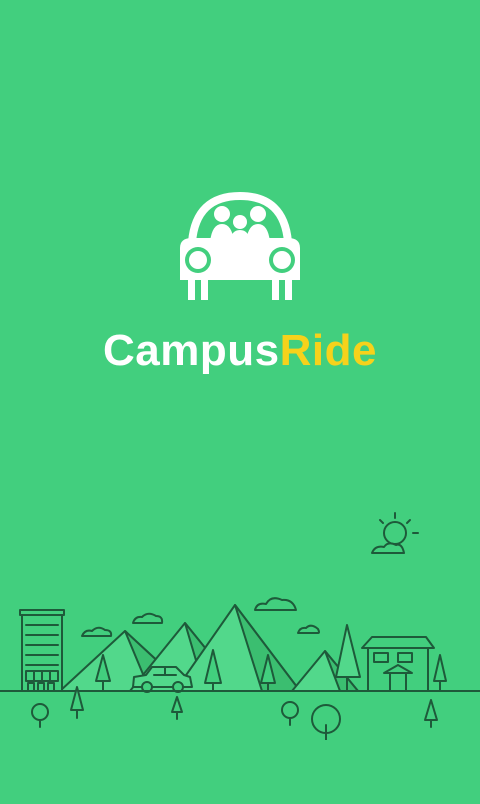 This screenshot has width=480, height=804. What do you see at coordinates (328, 350) in the screenshot?
I see `app-title-part2: Ride` at bounding box center [328, 350].